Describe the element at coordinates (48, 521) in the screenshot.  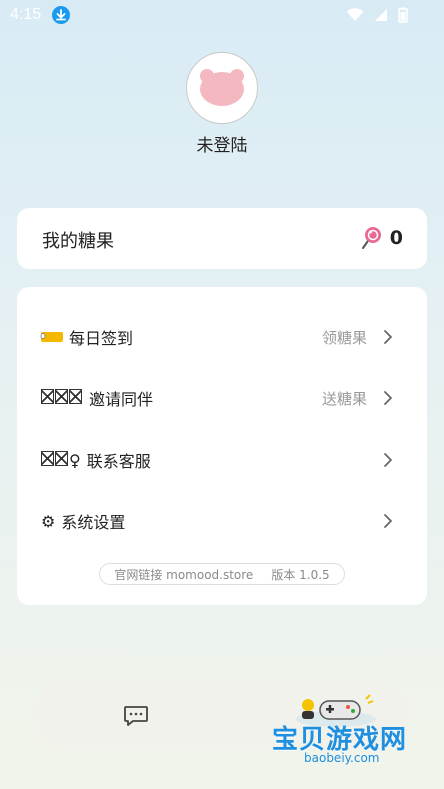
I see `gear-icon: ⚙` at that location.